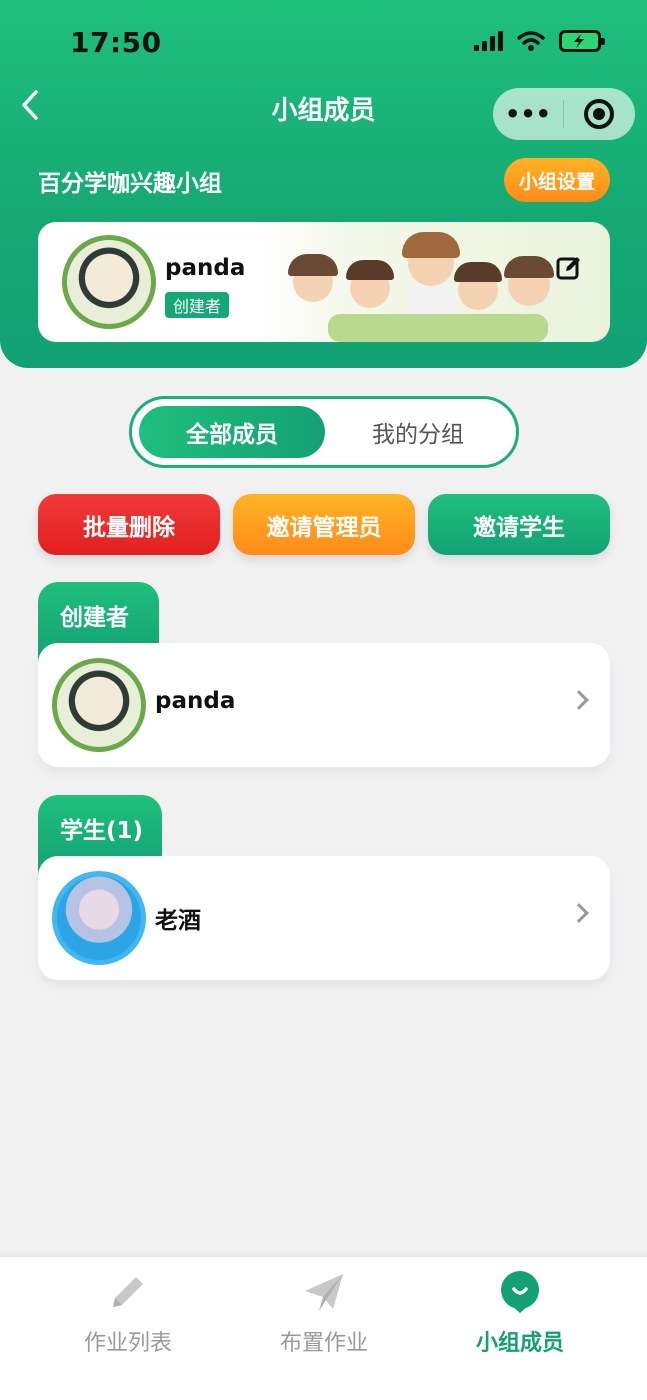 The height and width of the screenshot is (1400, 647). Describe the element at coordinates (323, 111) in the screenshot. I see `navigation-bar: 小组成员 •••` at that location.